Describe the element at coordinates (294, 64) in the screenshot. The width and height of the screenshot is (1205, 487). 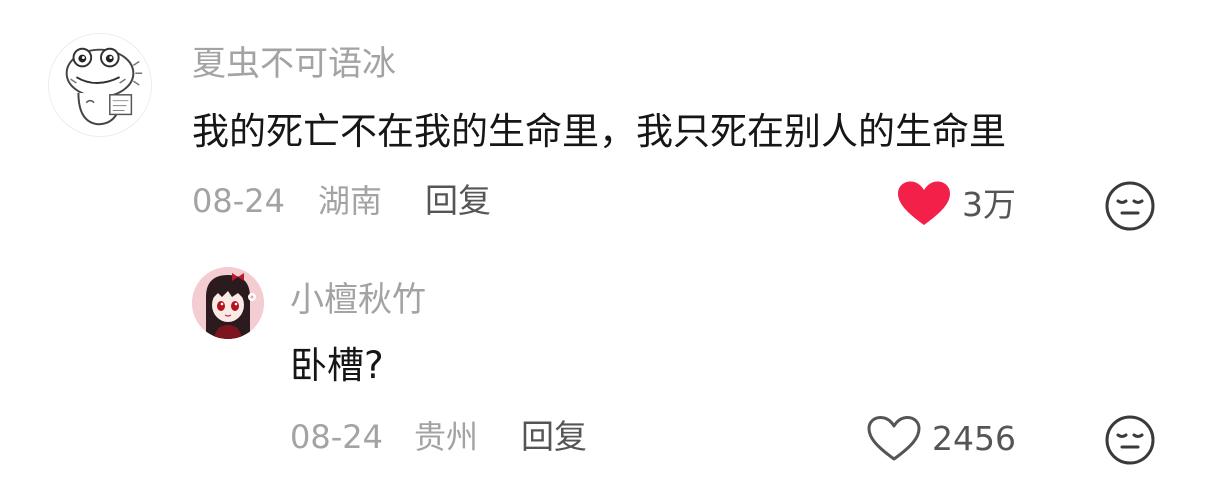
I see `username: 夏虫不可语冰` at that location.